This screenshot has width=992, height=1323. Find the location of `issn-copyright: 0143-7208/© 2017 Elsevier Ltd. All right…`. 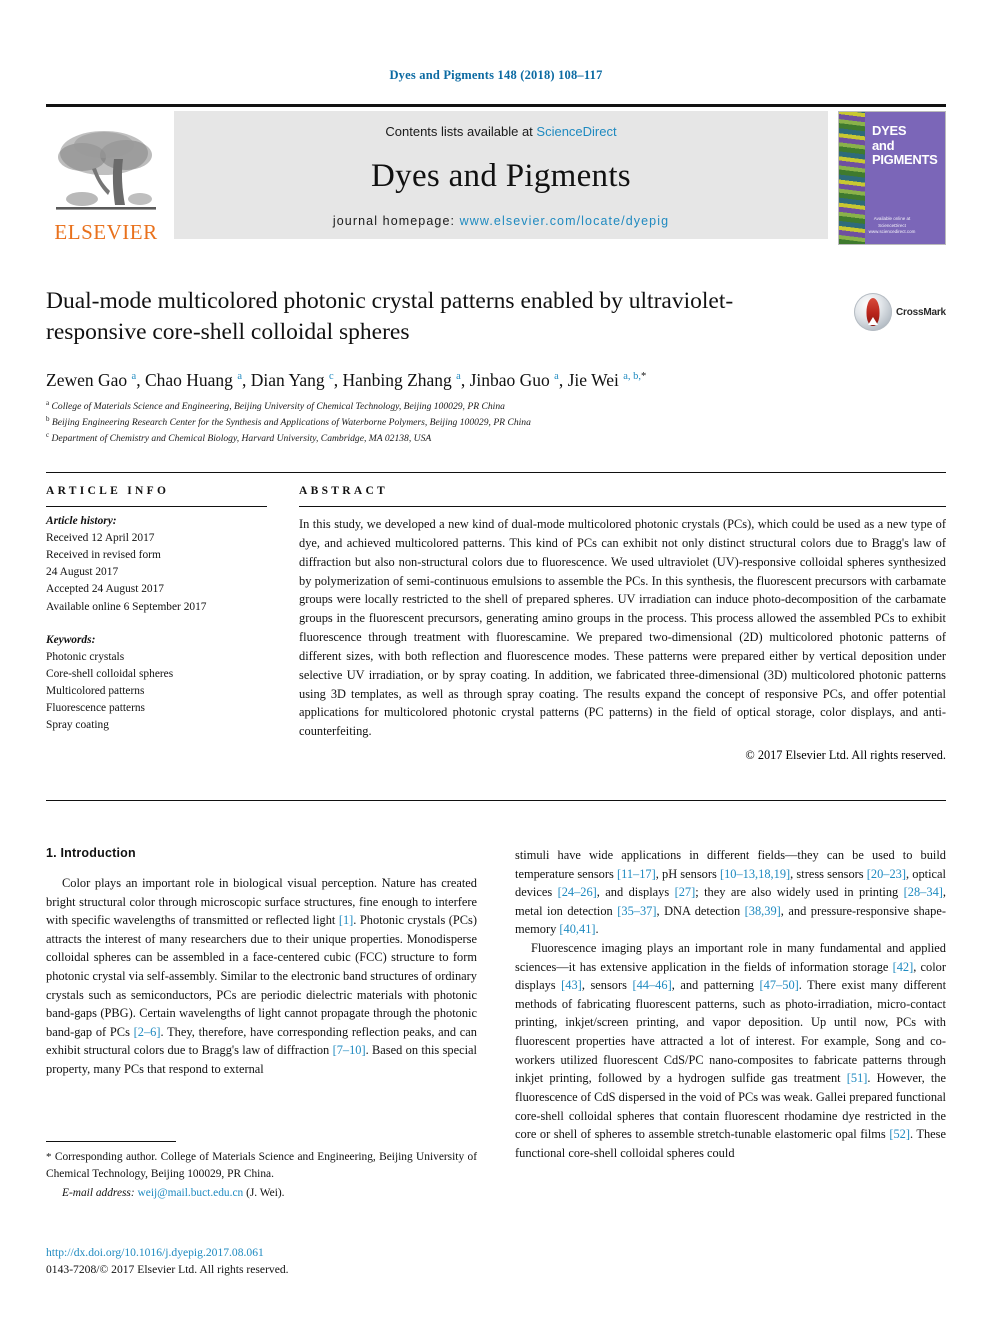

issn-copyright: 0143-7208/© 2017 Elsevier Ltd. All right… is located at coordinates (167, 1269).